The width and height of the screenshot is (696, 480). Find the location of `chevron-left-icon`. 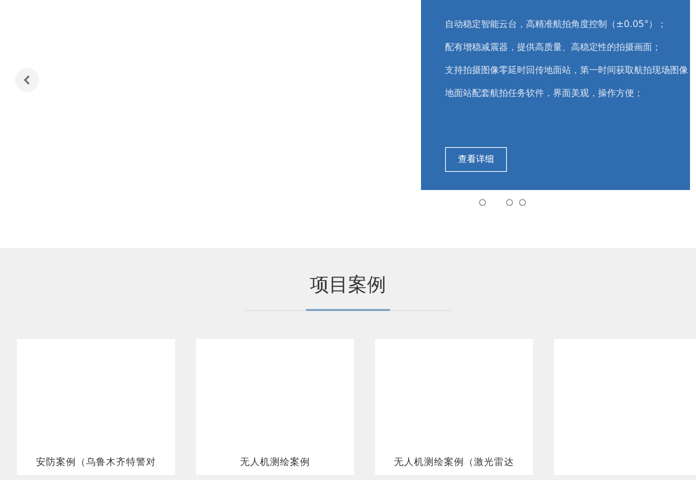

chevron-left-icon is located at coordinates (27, 80).